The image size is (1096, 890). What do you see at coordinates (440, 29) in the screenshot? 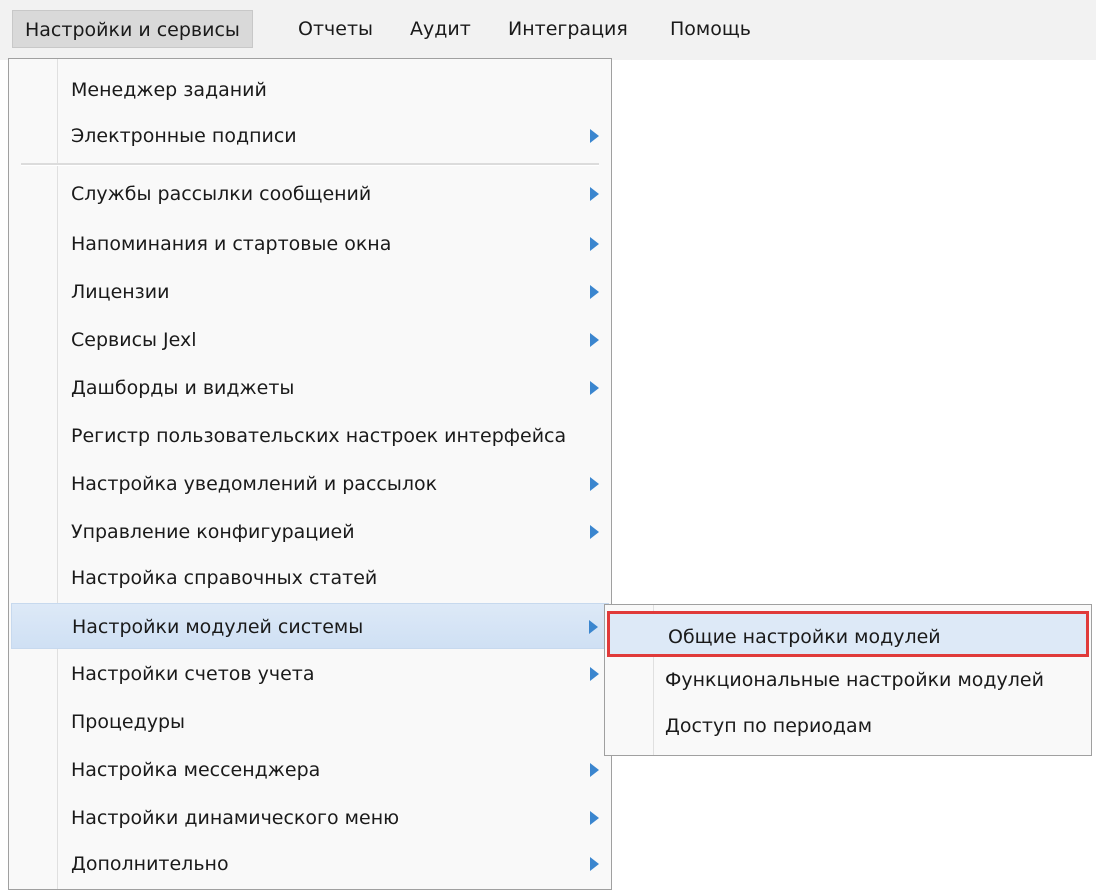
I see `menubar-item-audit: Аудит` at bounding box center [440, 29].